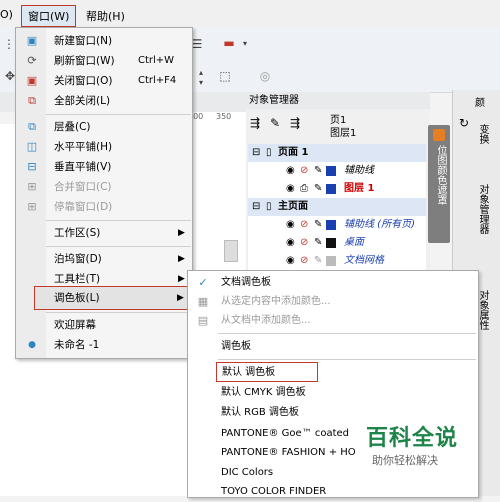 The width and height of the screenshot is (500, 502). What do you see at coordinates (104, 147) in the screenshot?
I see `menu-tile-horizontal: ◫ 水平平铺(H)` at bounding box center [104, 147].